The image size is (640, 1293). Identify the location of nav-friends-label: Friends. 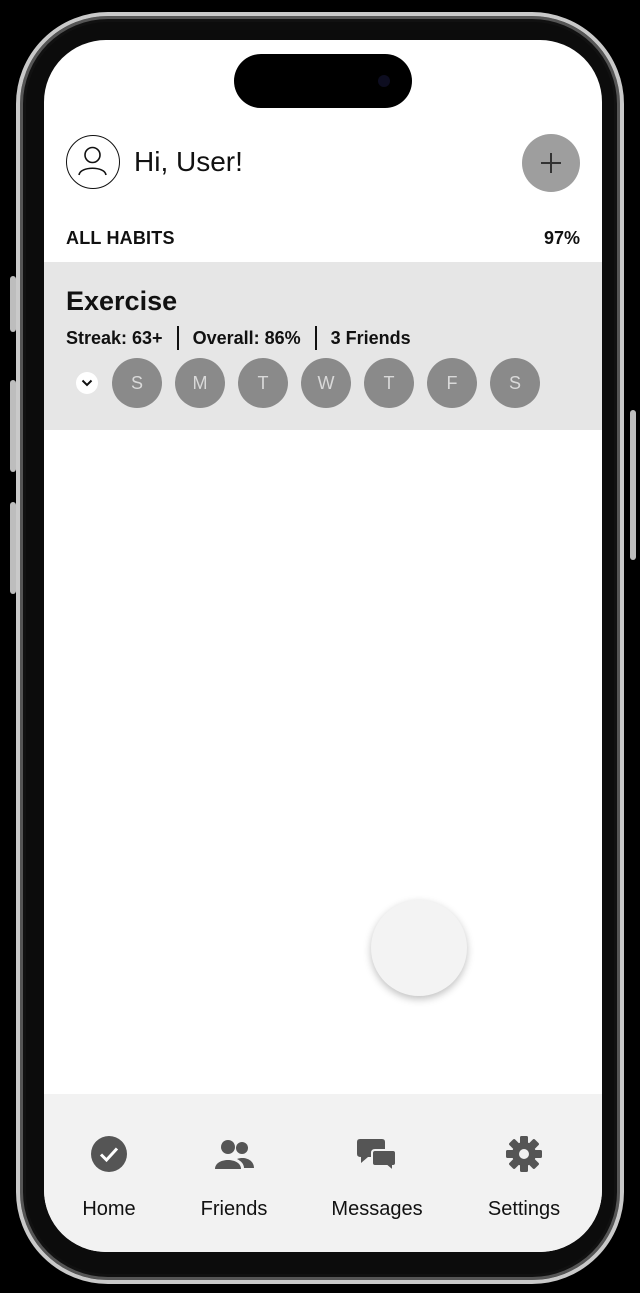
(234, 1209).